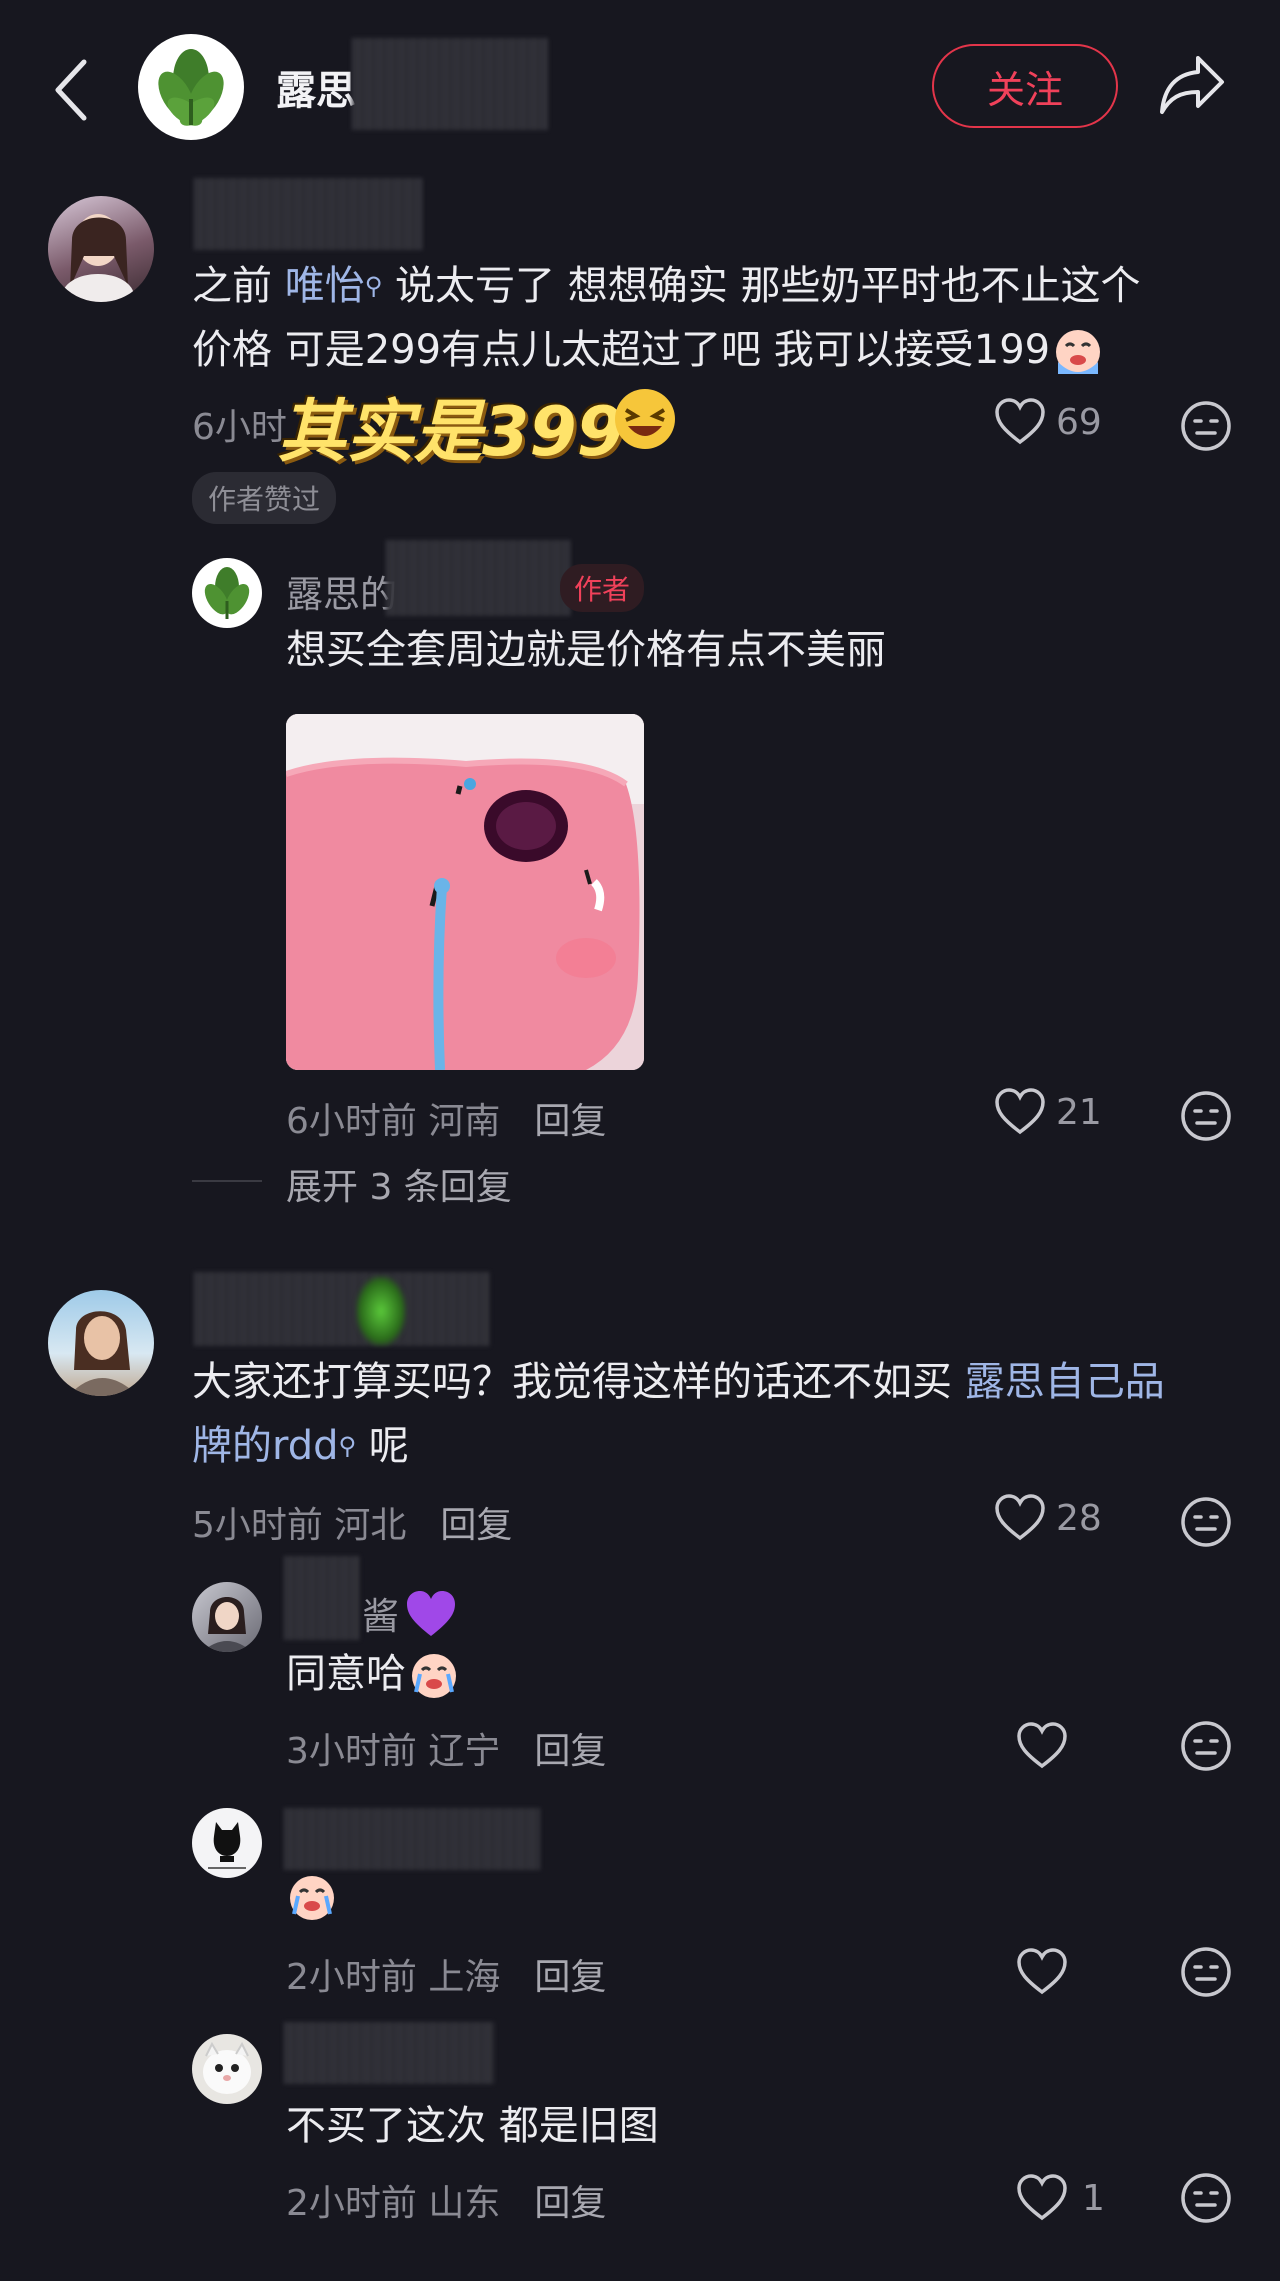 This screenshot has width=1280, height=2281. What do you see at coordinates (465, 892) in the screenshot?
I see `reply-image` at bounding box center [465, 892].